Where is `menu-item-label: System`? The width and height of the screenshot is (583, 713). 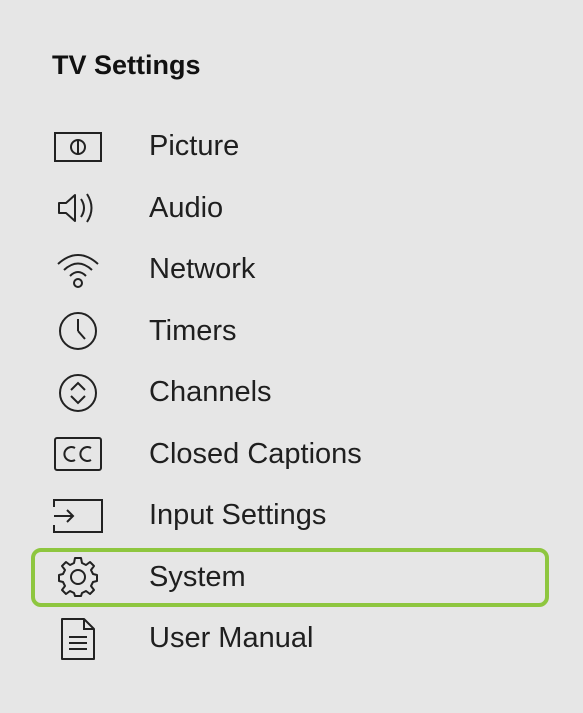 menu-item-label: System is located at coordinates (197, 576).